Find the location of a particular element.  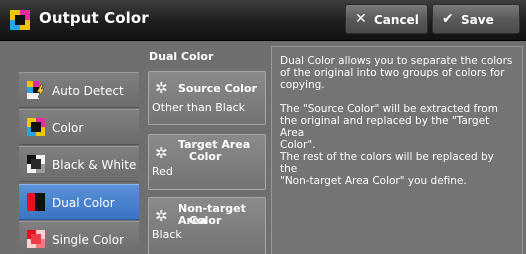

source-color-title: Source Color is located at coordinates (217, 88).